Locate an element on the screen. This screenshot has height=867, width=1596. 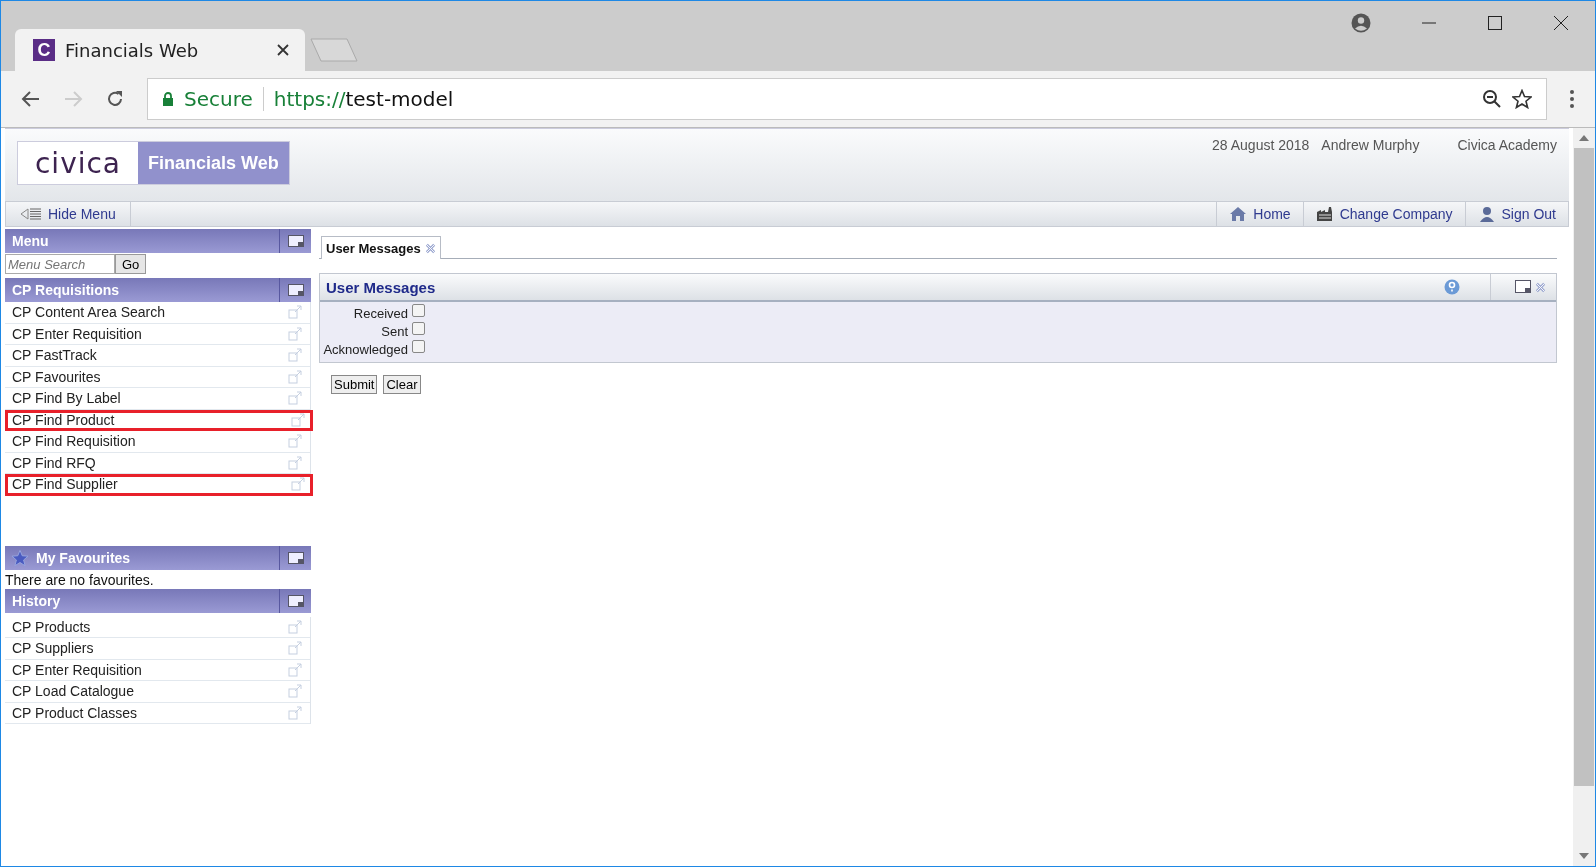
menu-item: CP Products is located at coordinates (157, 627).